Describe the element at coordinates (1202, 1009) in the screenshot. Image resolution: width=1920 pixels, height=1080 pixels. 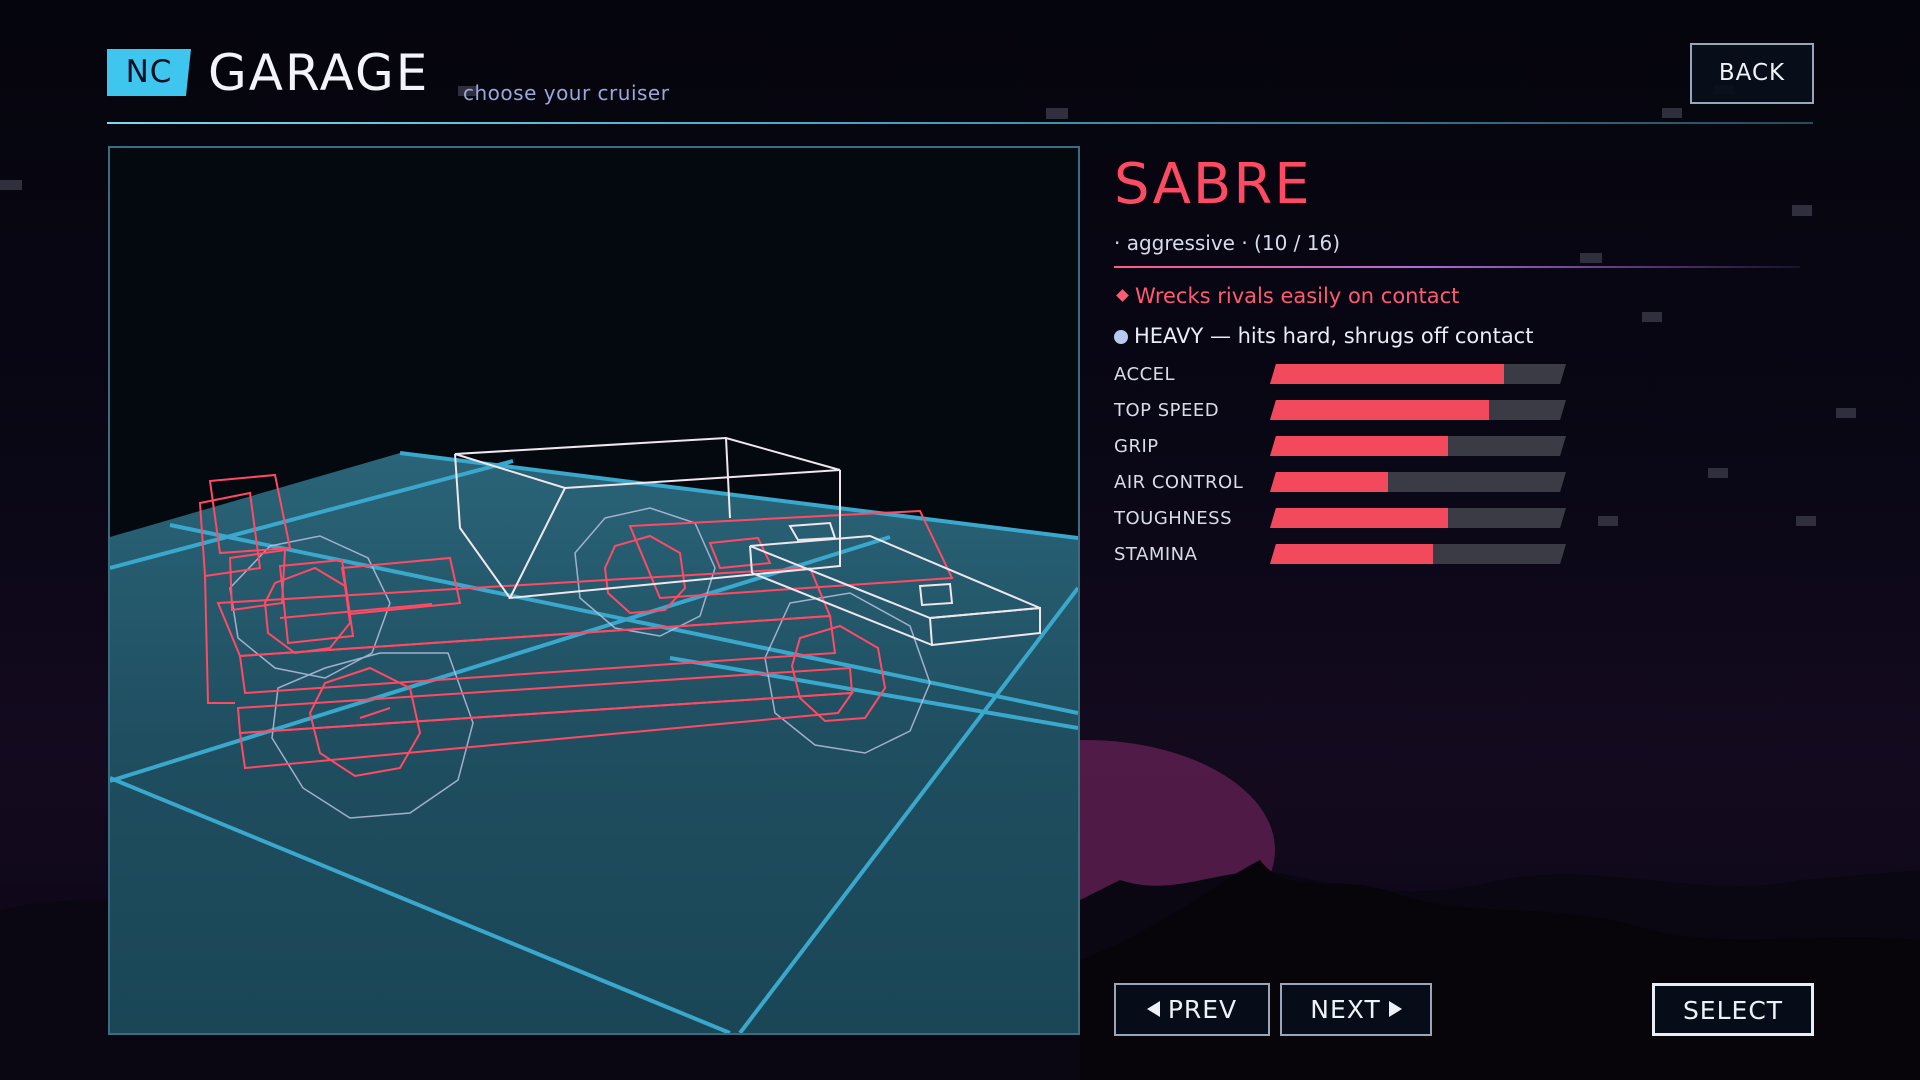
I see `prev-label: PREV` at that location.